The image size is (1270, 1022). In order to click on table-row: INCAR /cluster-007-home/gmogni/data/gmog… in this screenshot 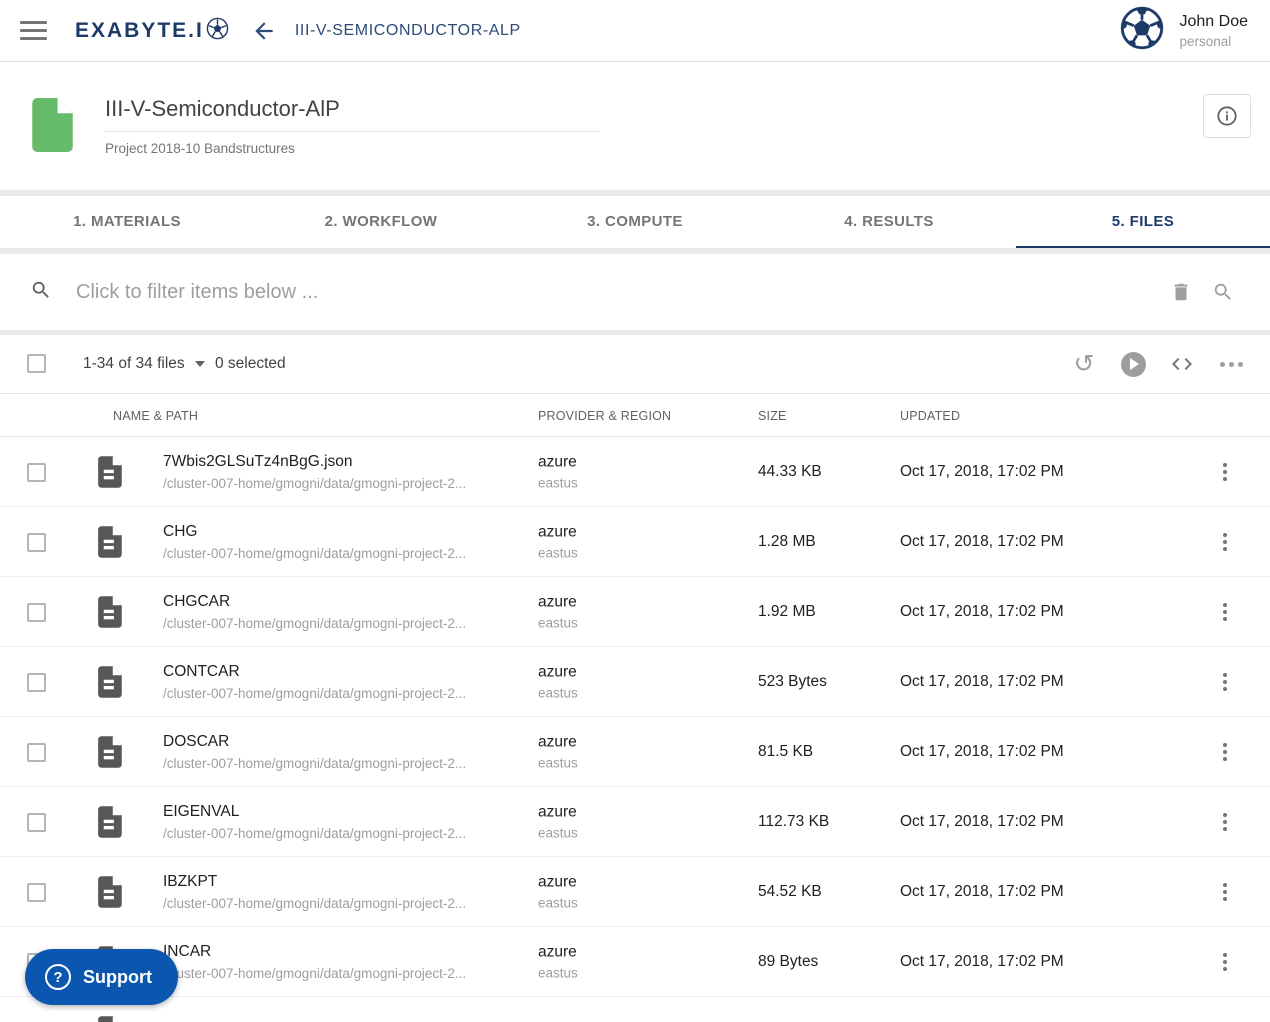, I will do `click(635, 962)`.